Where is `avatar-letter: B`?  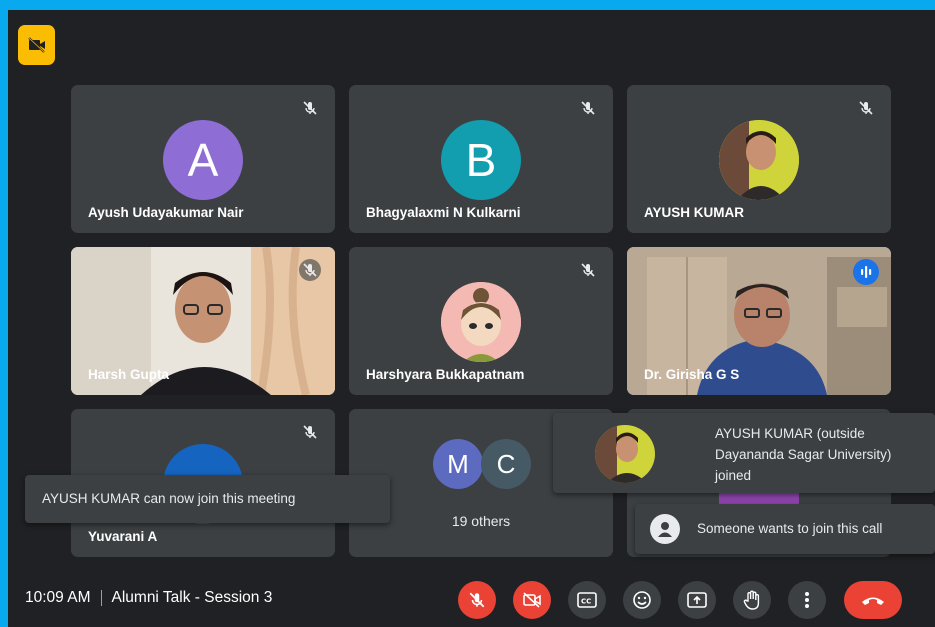
avatar-letter: B is located at coordinates (481, 160).